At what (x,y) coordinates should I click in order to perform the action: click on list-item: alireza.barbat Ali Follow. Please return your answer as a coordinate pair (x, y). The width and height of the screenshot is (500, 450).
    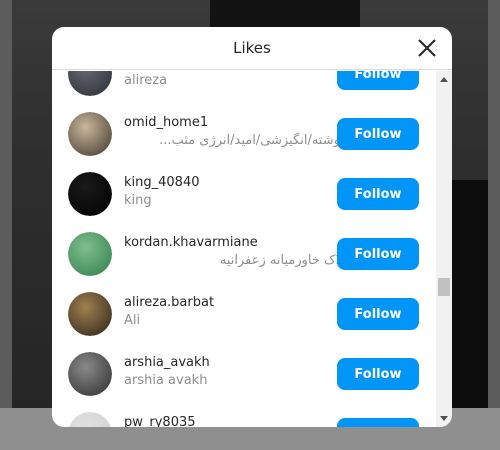
    Looking at the image, I should click on (244, 315).